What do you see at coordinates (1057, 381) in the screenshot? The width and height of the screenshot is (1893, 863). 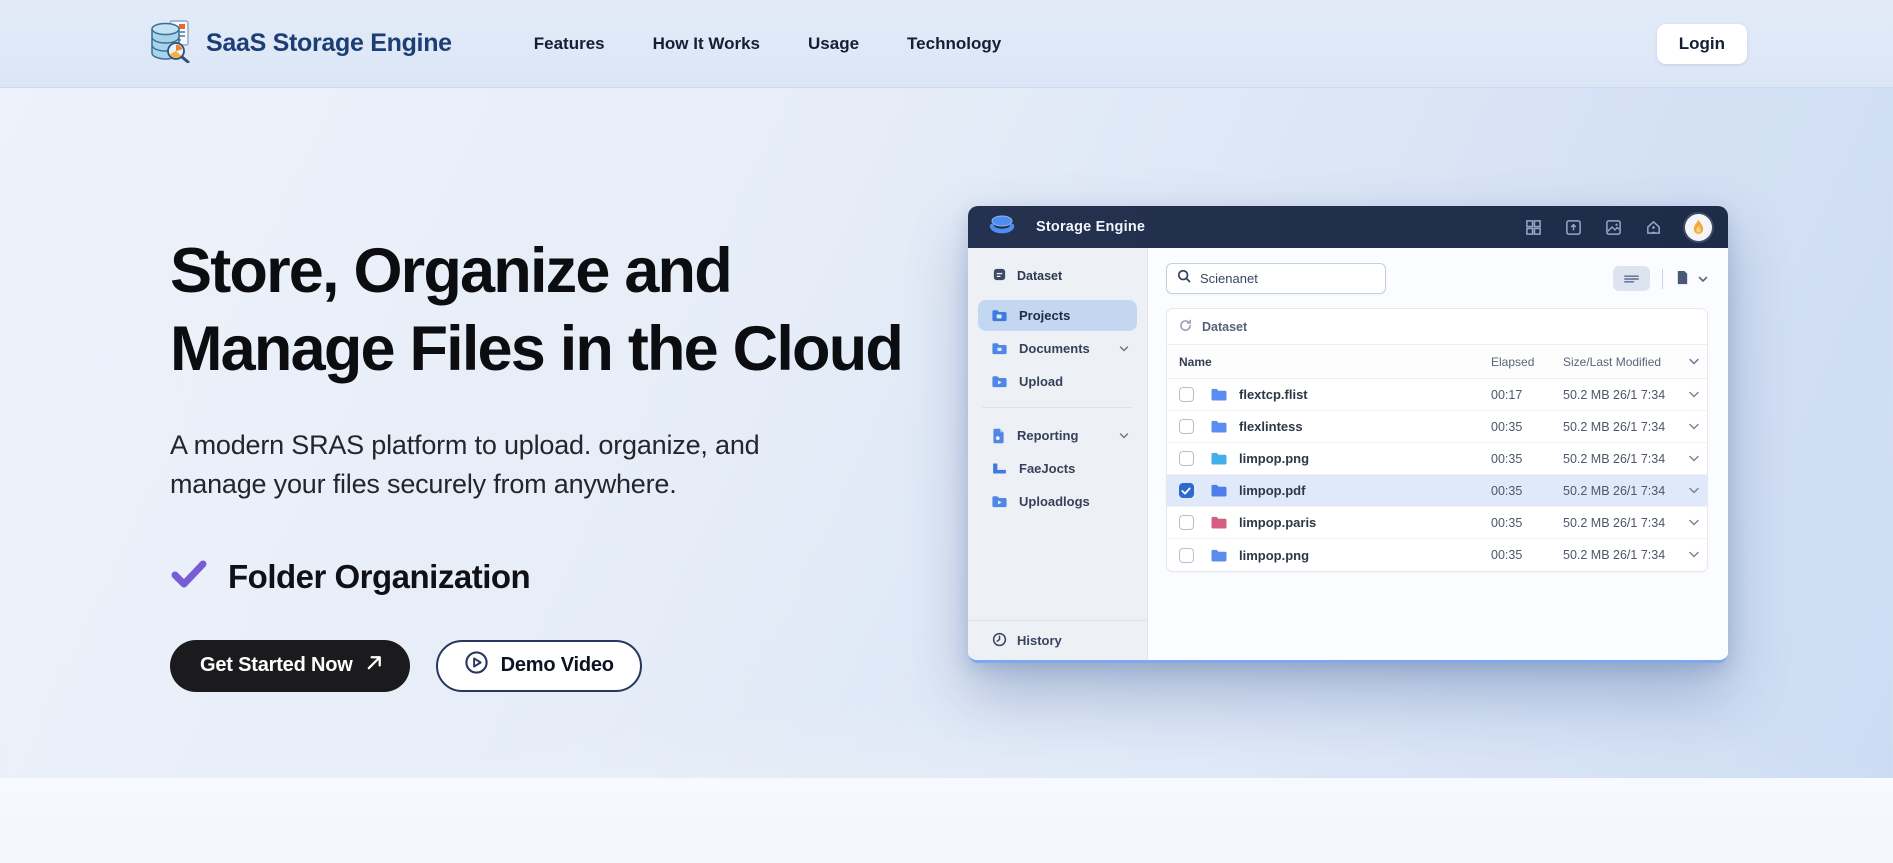 I see `sidebar-item-upload: Upload` at bounding box center [1057, 381].